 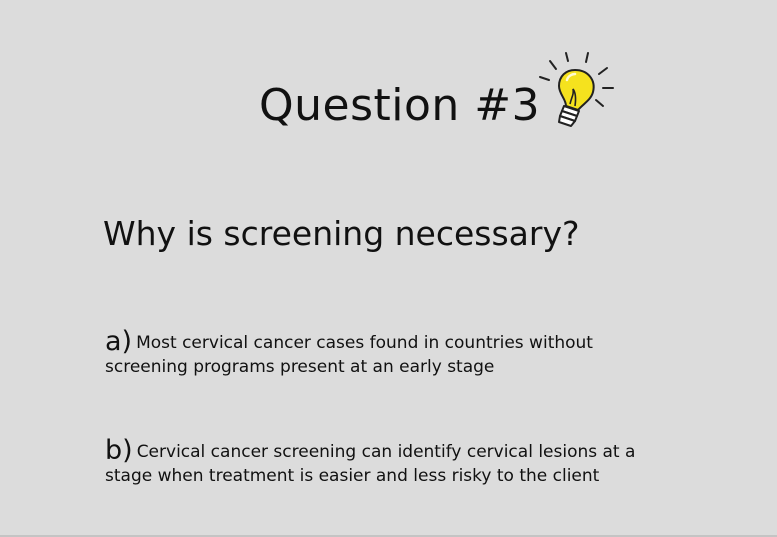 What do you see at coordinates (400, 105) in the screenshot?
I see `slide-title: Question #3` at bounding box center [400, 105].